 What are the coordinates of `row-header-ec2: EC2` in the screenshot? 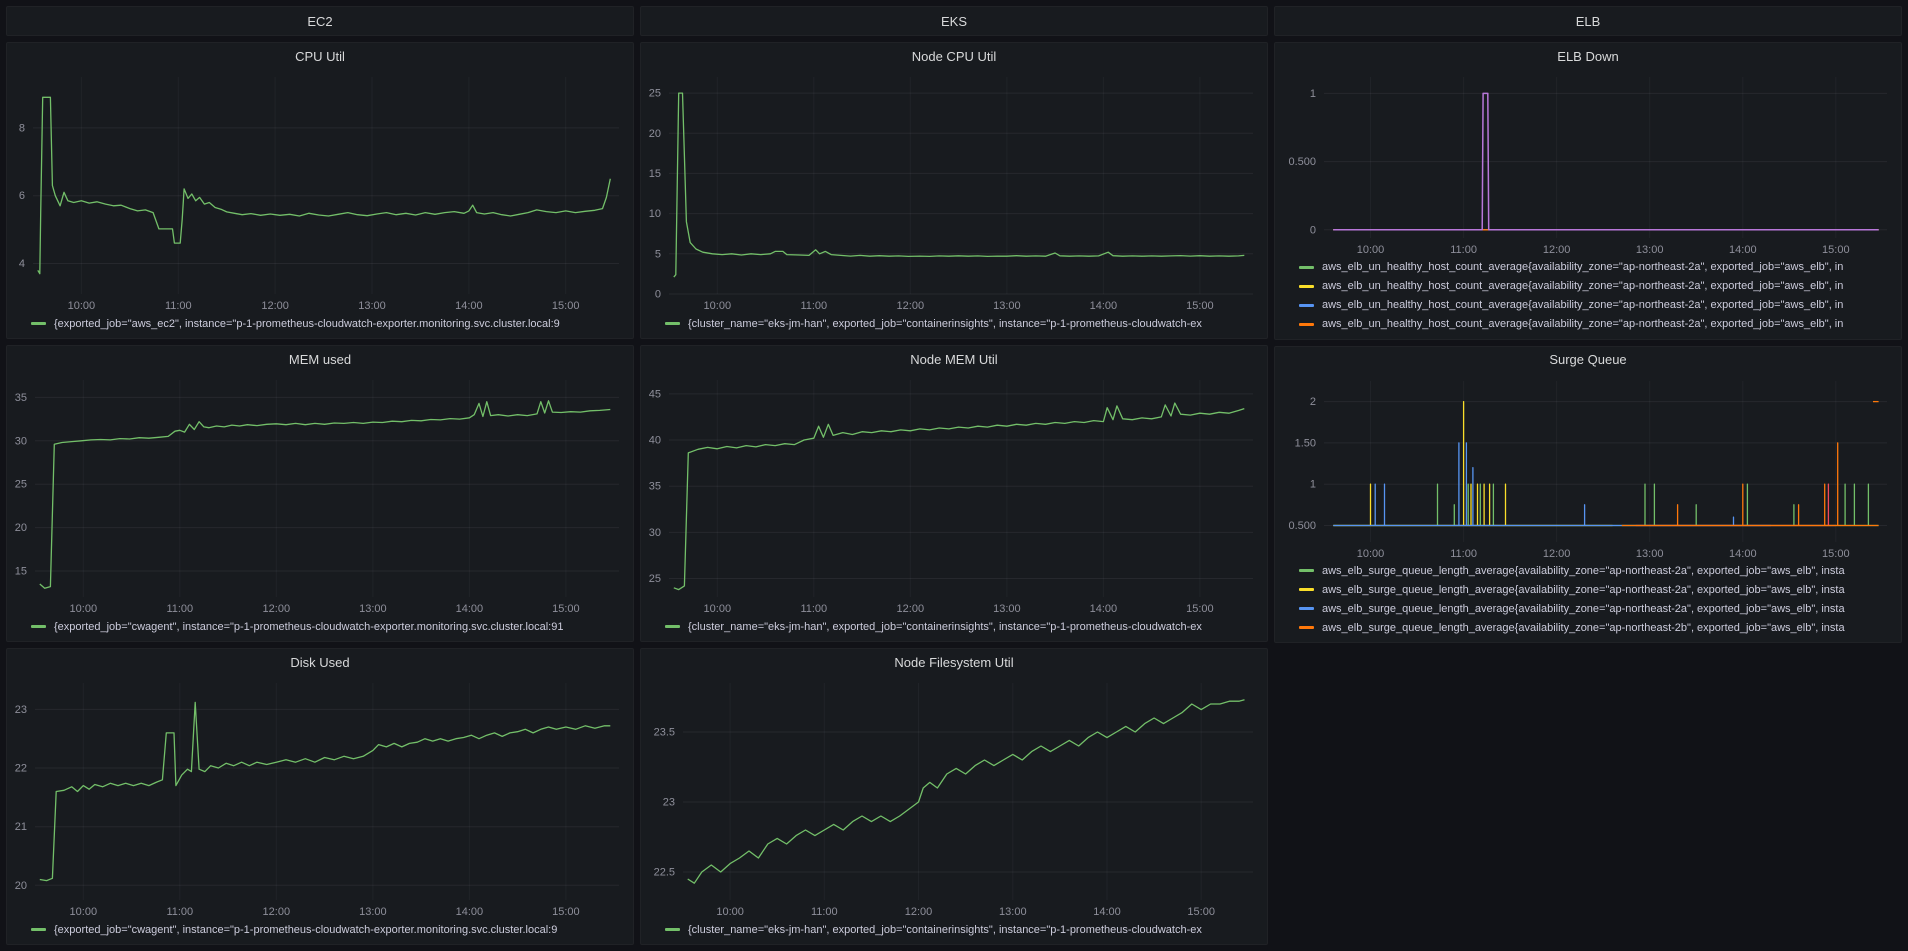 It's located at (320, 21).